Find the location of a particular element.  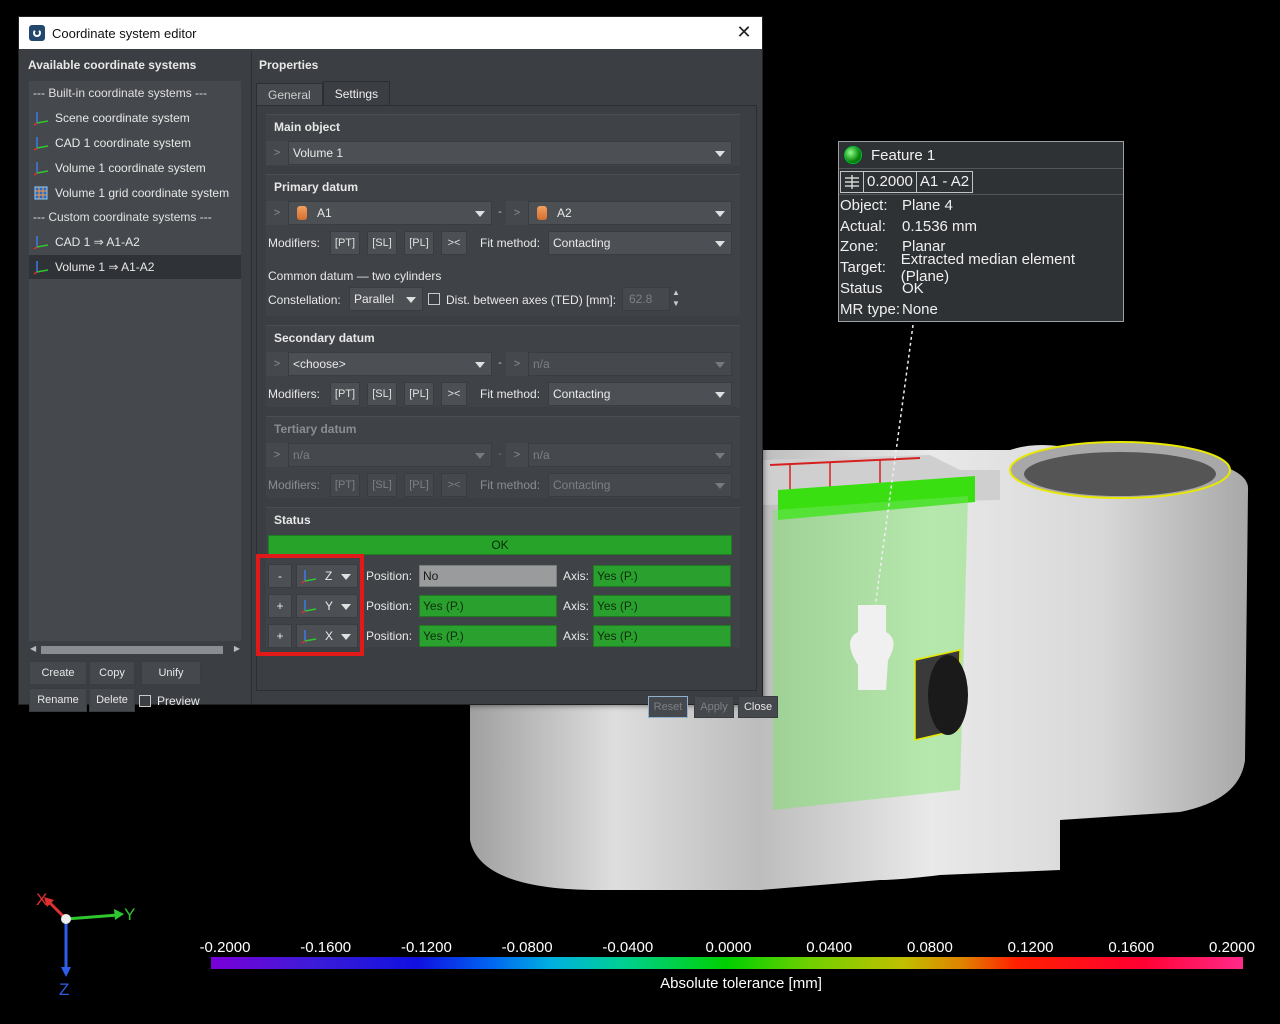

colorbar-tick: -0.1600 is located at coordinates (326, 947).